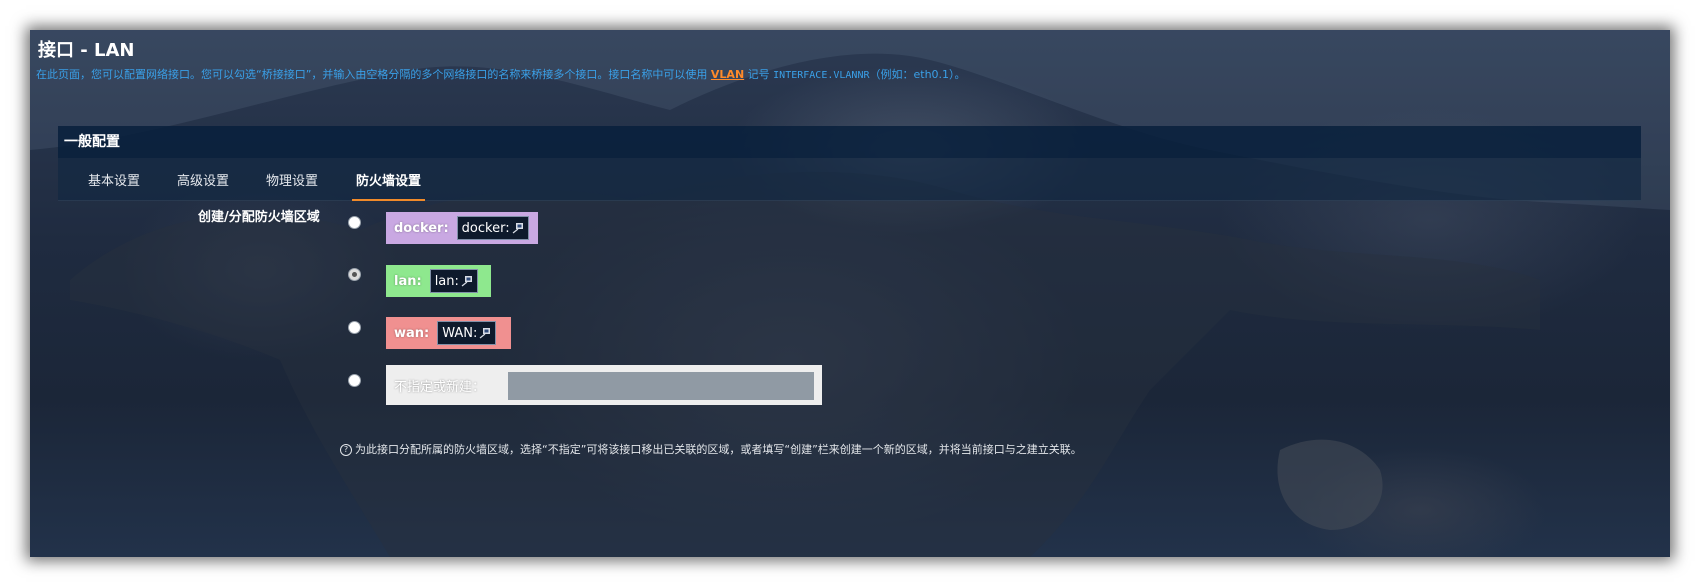 Image resolution: width=1700 pixels, height=587 pixels. What do you see at coordinates (203, 184) in the screenshot?
I see `tab-advanced: 高级设置` at bounding box center [203, 184].